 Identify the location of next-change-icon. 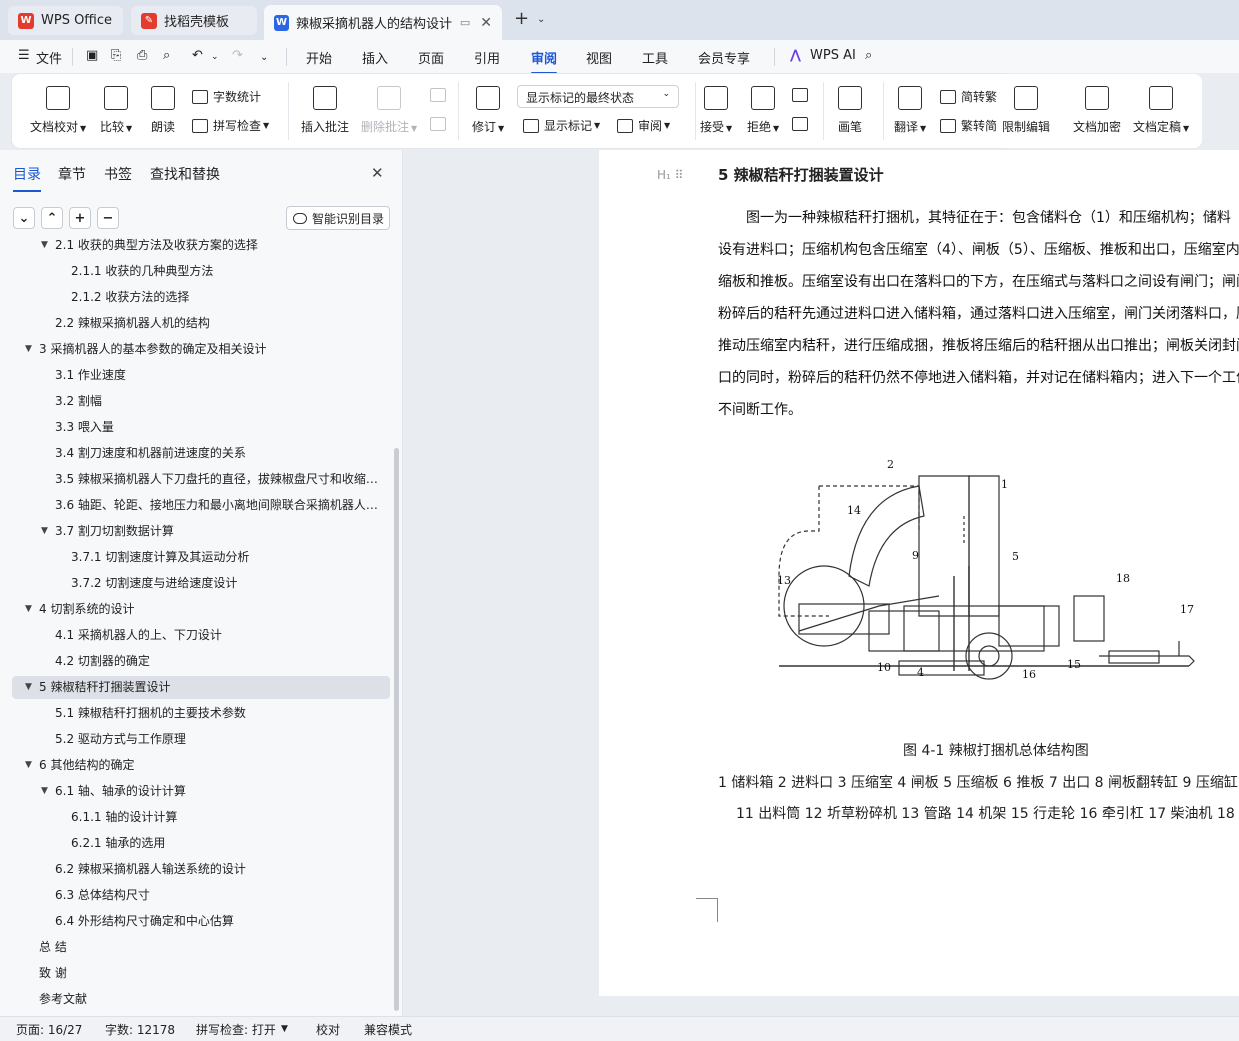
(802, 124).